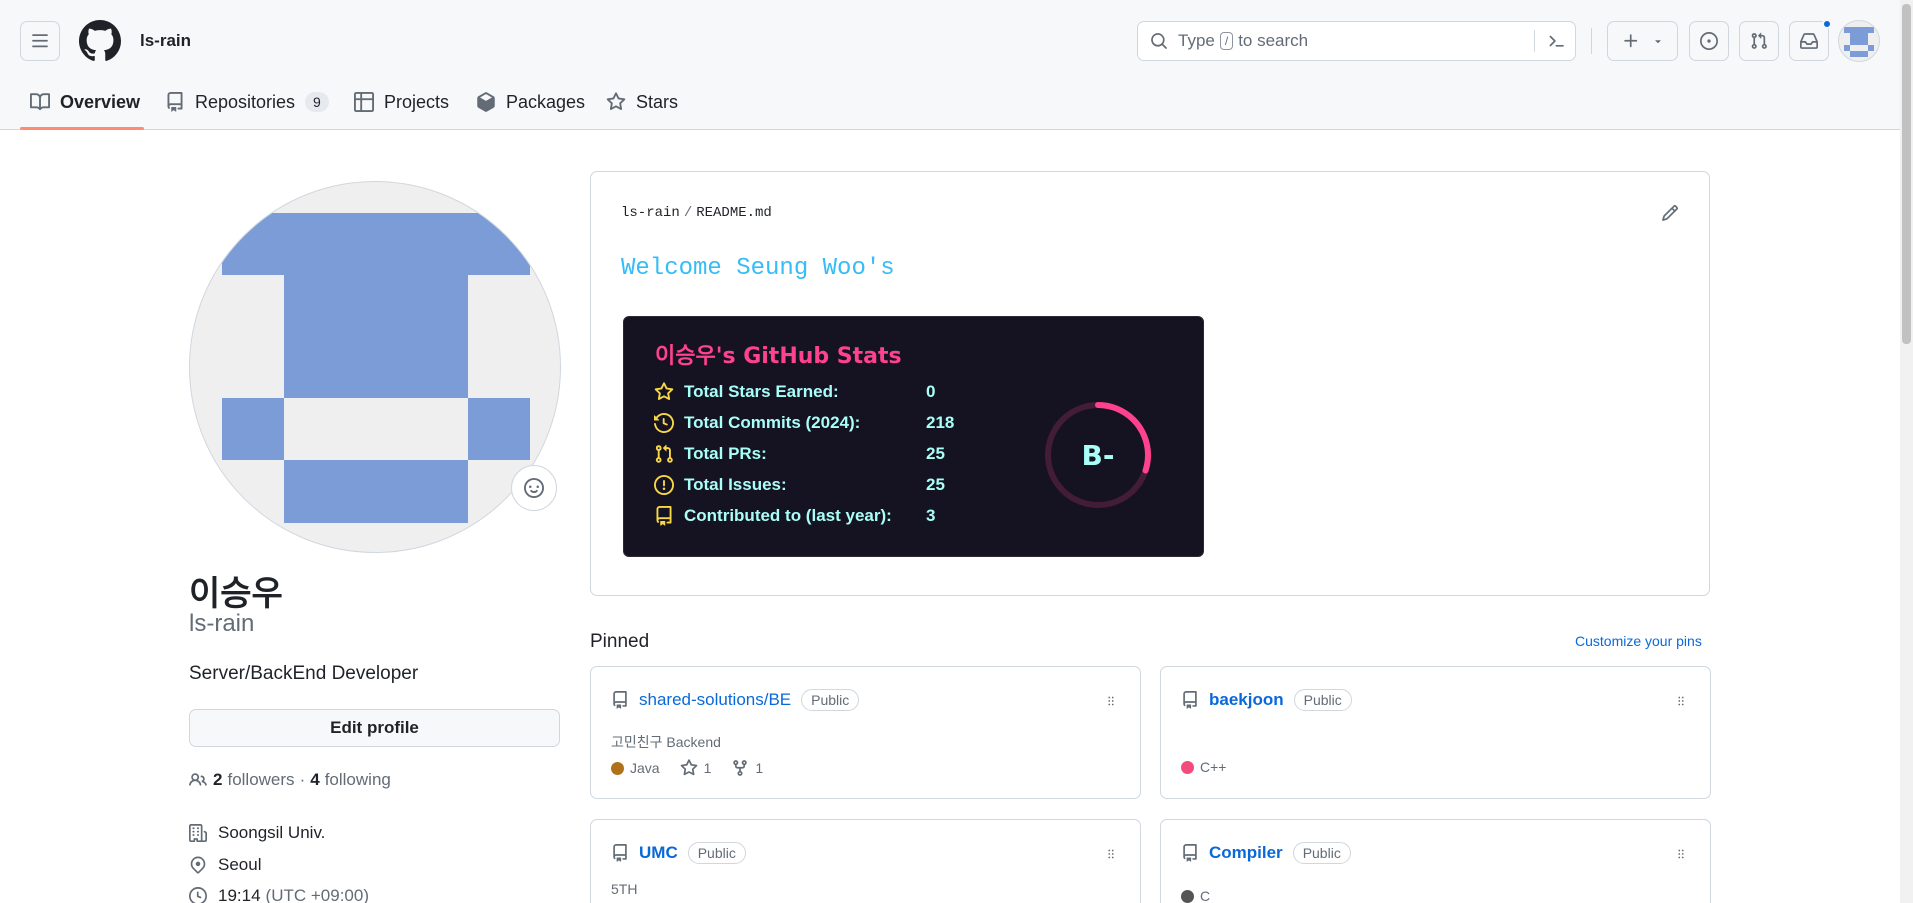 This screenshot has height=903, width=1913. Describe the element at coordinates (546, 101) in the screenshot. I see `tab-packages-label: Packages` at that location.